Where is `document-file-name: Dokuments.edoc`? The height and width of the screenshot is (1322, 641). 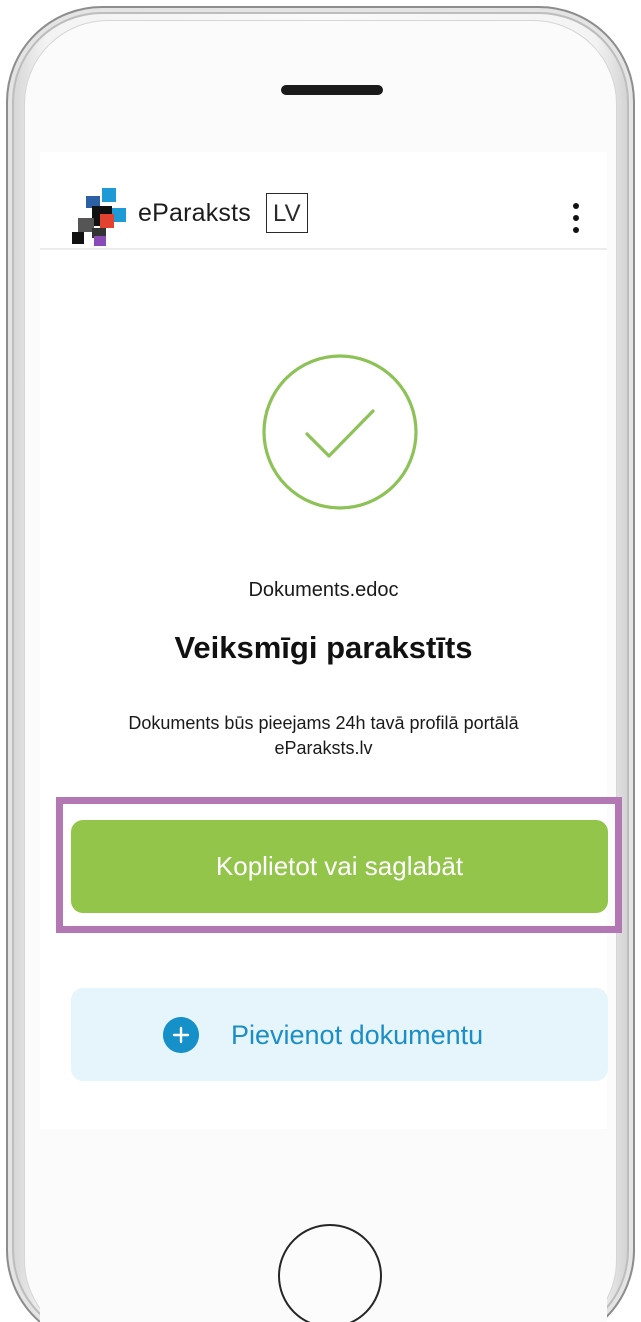 document-file-name: Dokuments.edoc is located at coordinates (323, 590).